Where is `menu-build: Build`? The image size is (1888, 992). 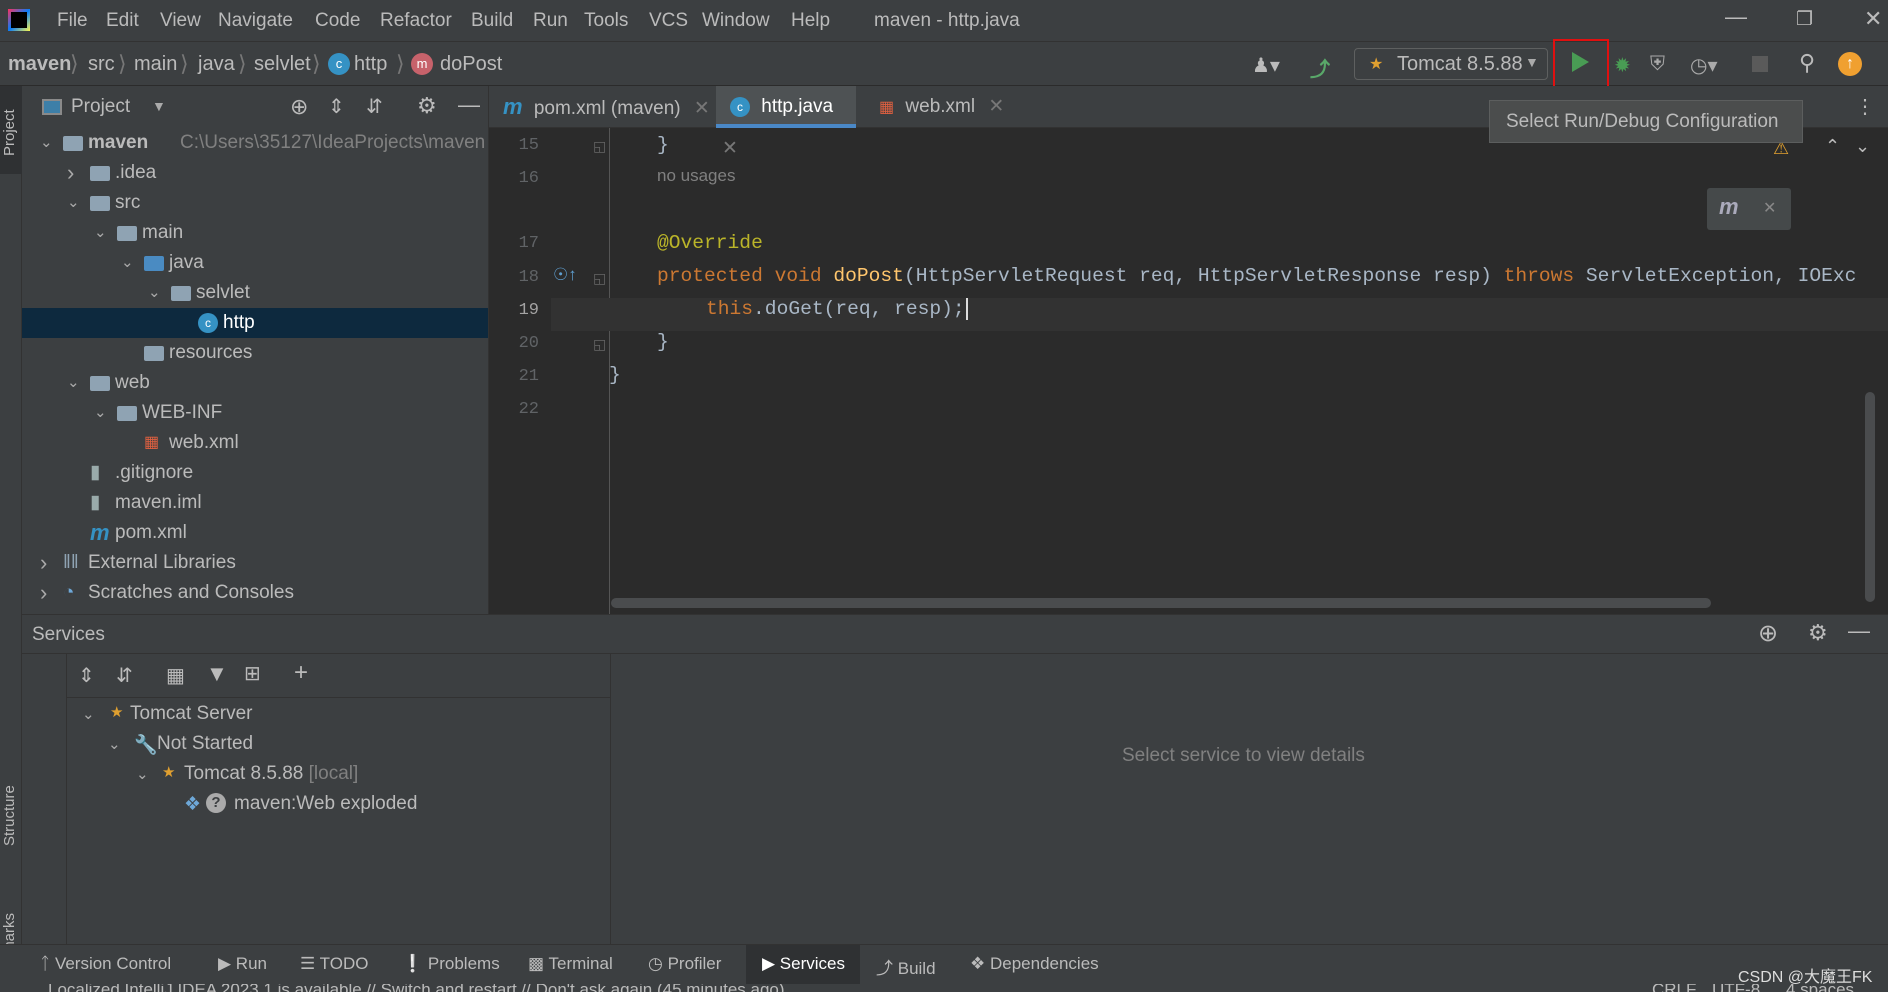 menu-build: Build is located at coordinates (492, 21).